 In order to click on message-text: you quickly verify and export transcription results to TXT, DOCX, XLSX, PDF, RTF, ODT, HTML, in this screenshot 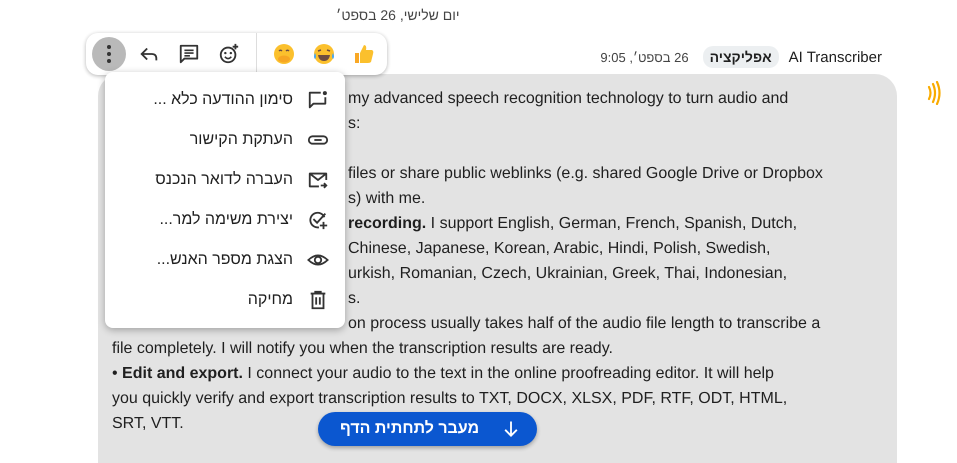, I will do `click(450, 399)`.